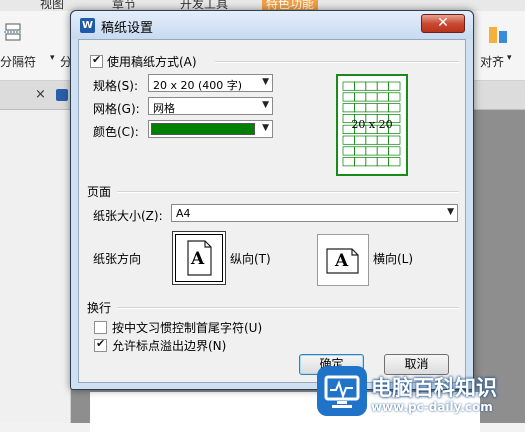 The image size is (525, 432). I want to click on grid-label: 网格(G):, so click(116, 109).